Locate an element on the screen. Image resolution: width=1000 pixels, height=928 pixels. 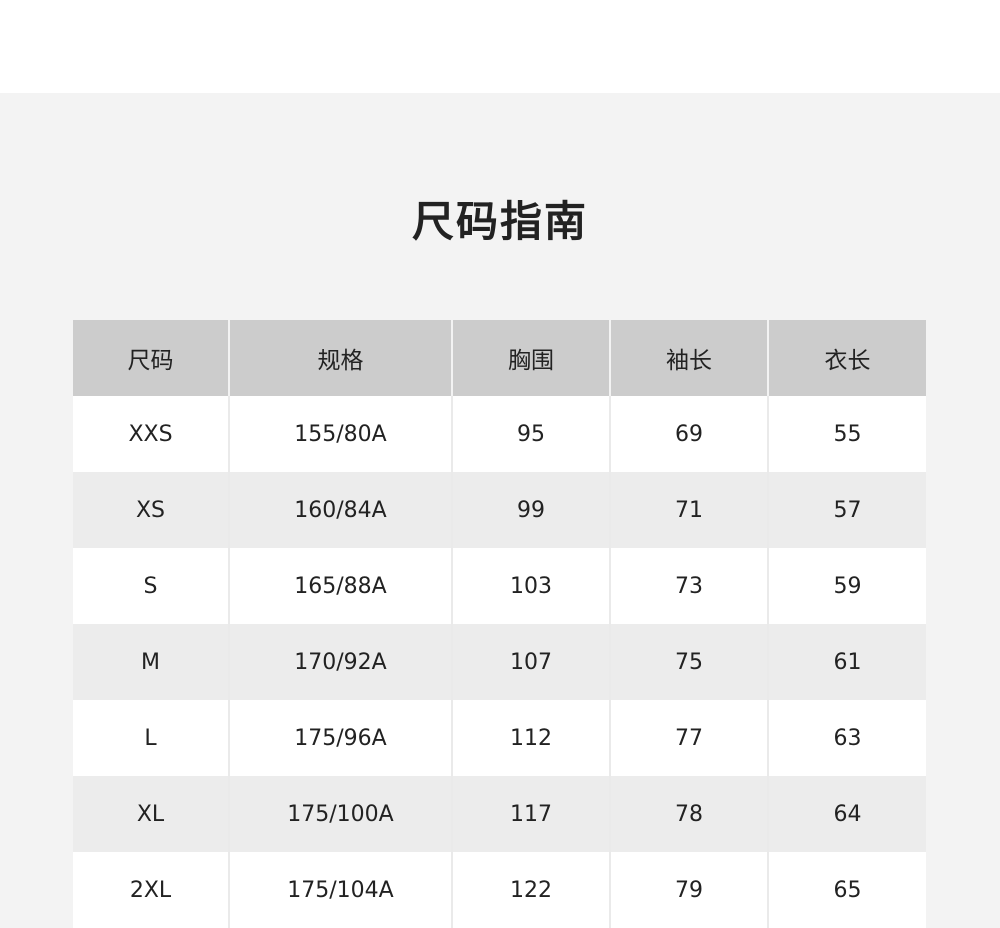
table-row: M 170/92A 107 75 61 is located at coordinates (499, 662).